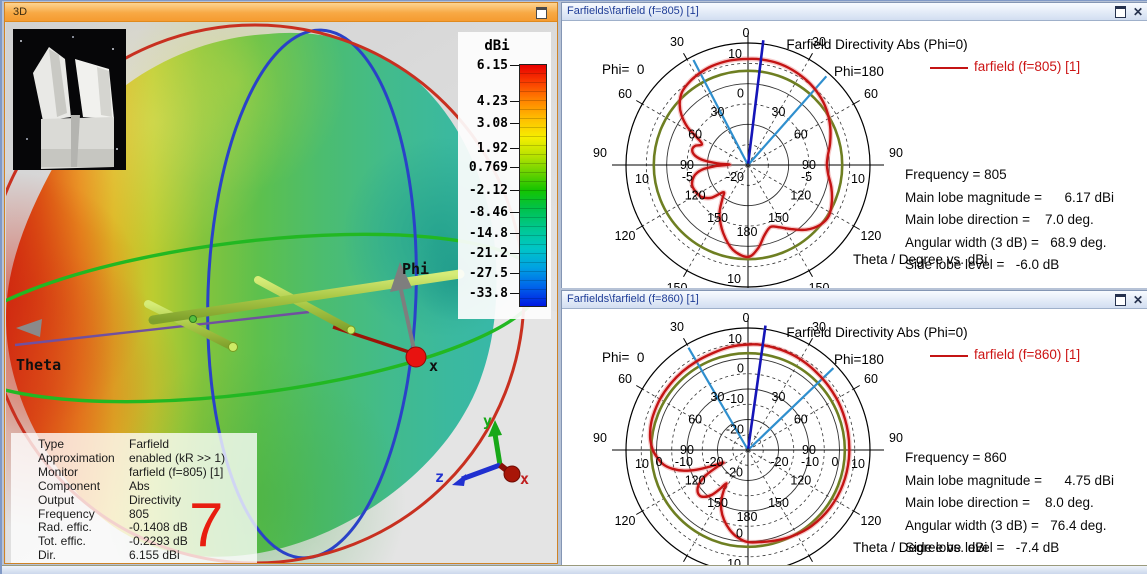 This screenshot has height=574, width=1147. What do you see at coordinates (859, 359) in the screenshot?
I see `phi-180-label: Phi=180` at bounding box center [859, 359].